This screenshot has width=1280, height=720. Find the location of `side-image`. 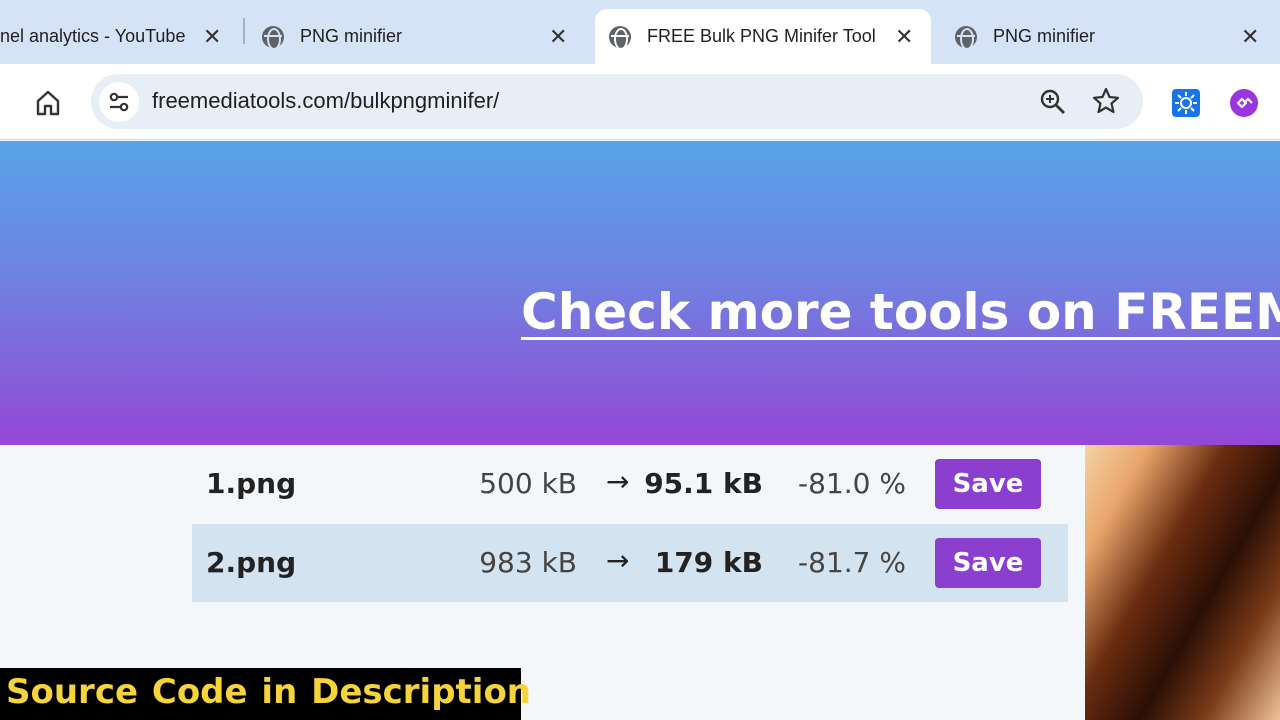

side-image is located at coordinates (1182, 582).